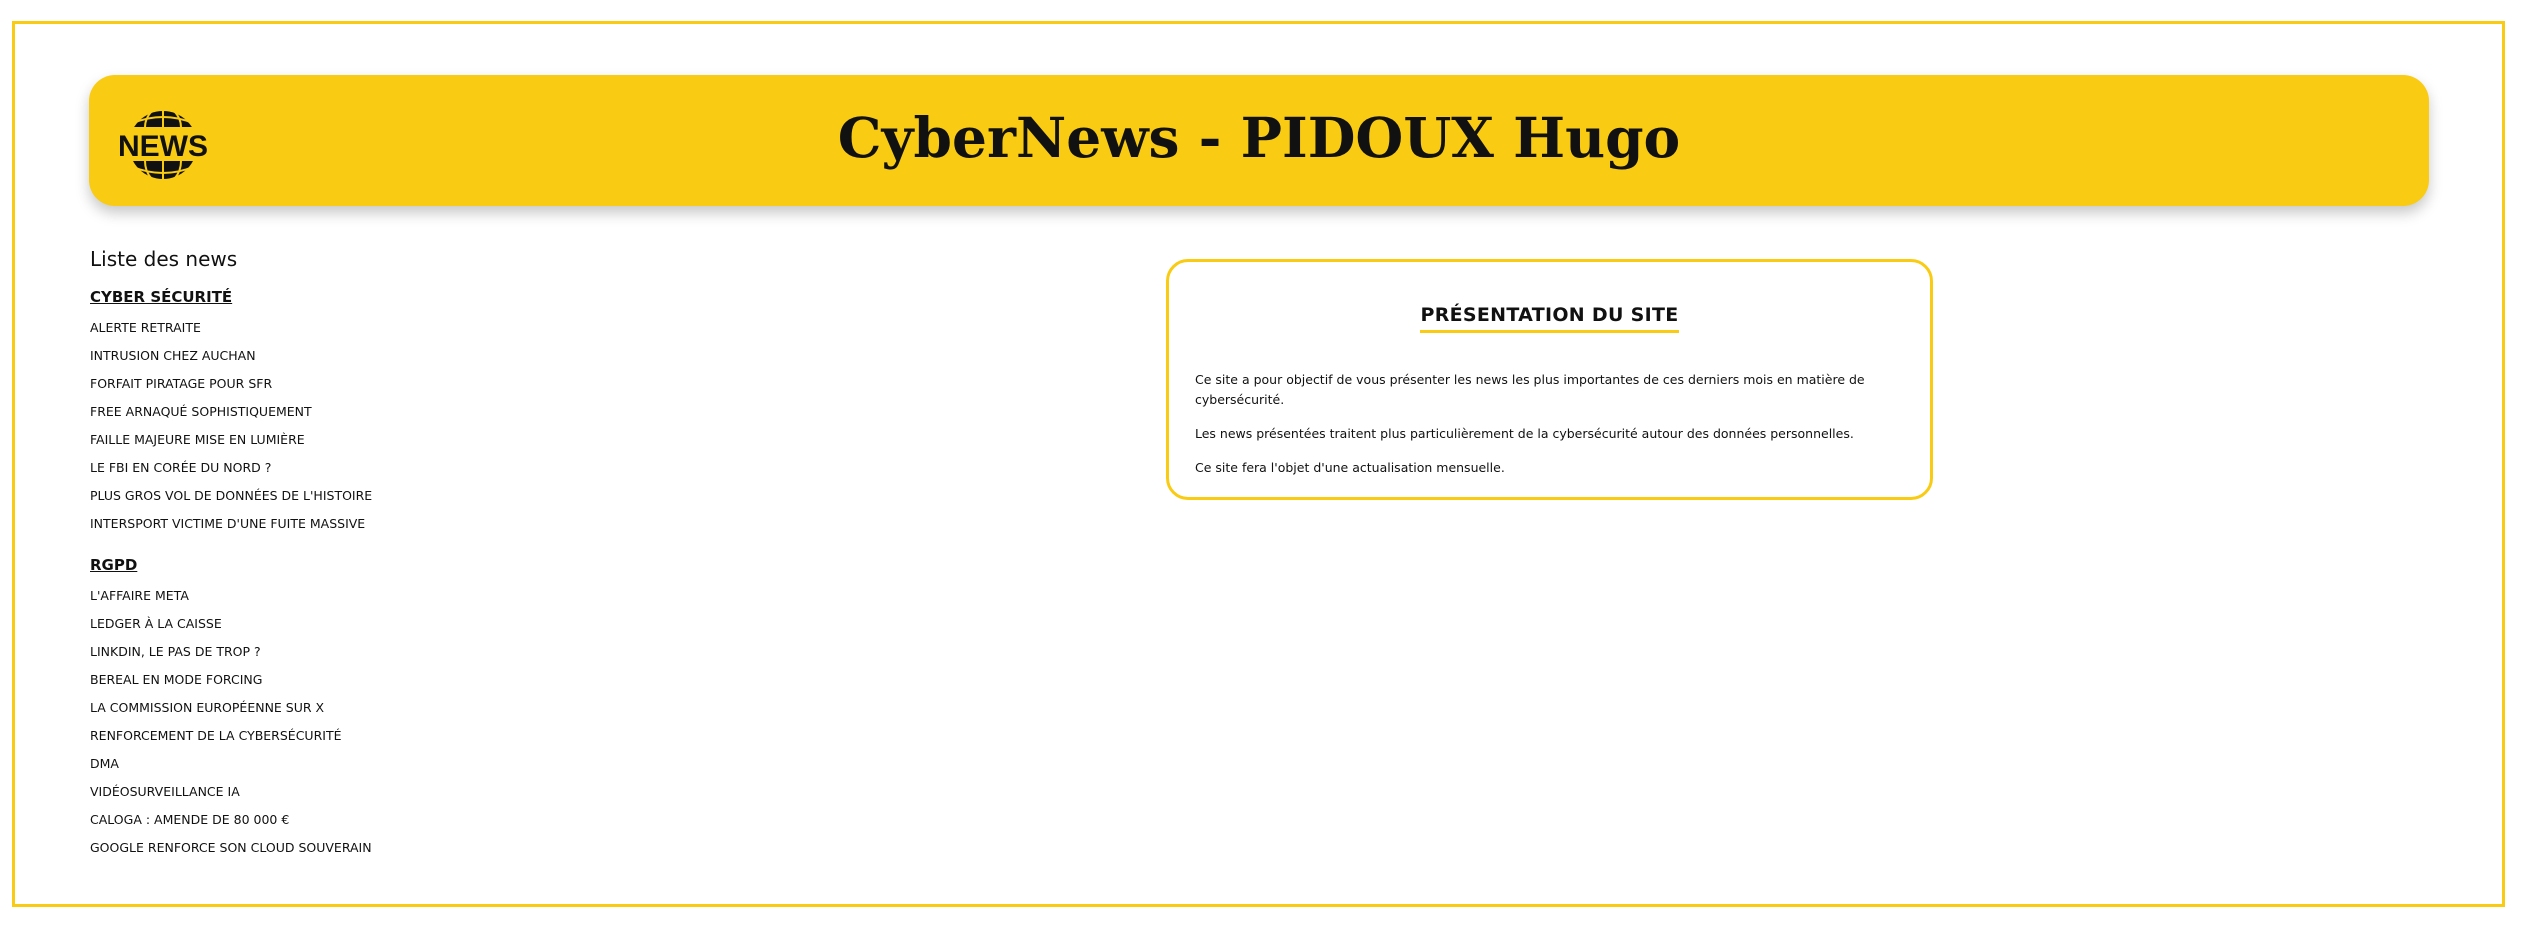 Image resolution: width=2521 pixels, height=936 pixels. Describe the element at coordinates (350, 468) in the screenshot. I see `news-link-fbi-coree: Le FBI en Corée du Nord ?` at that location.